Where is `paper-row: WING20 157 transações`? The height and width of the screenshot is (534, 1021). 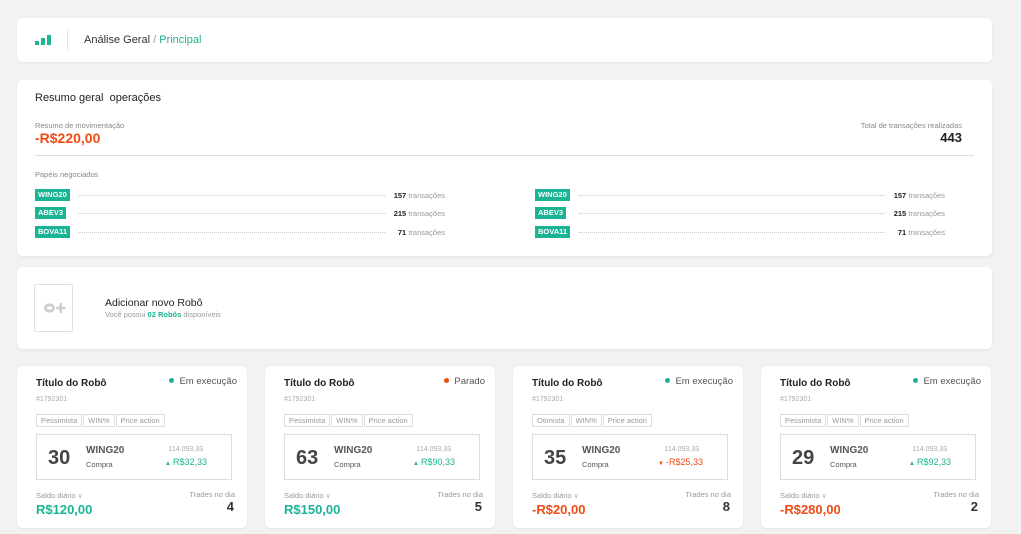 paper-row: WING20 157 transações is located at coordinates (740, 195).